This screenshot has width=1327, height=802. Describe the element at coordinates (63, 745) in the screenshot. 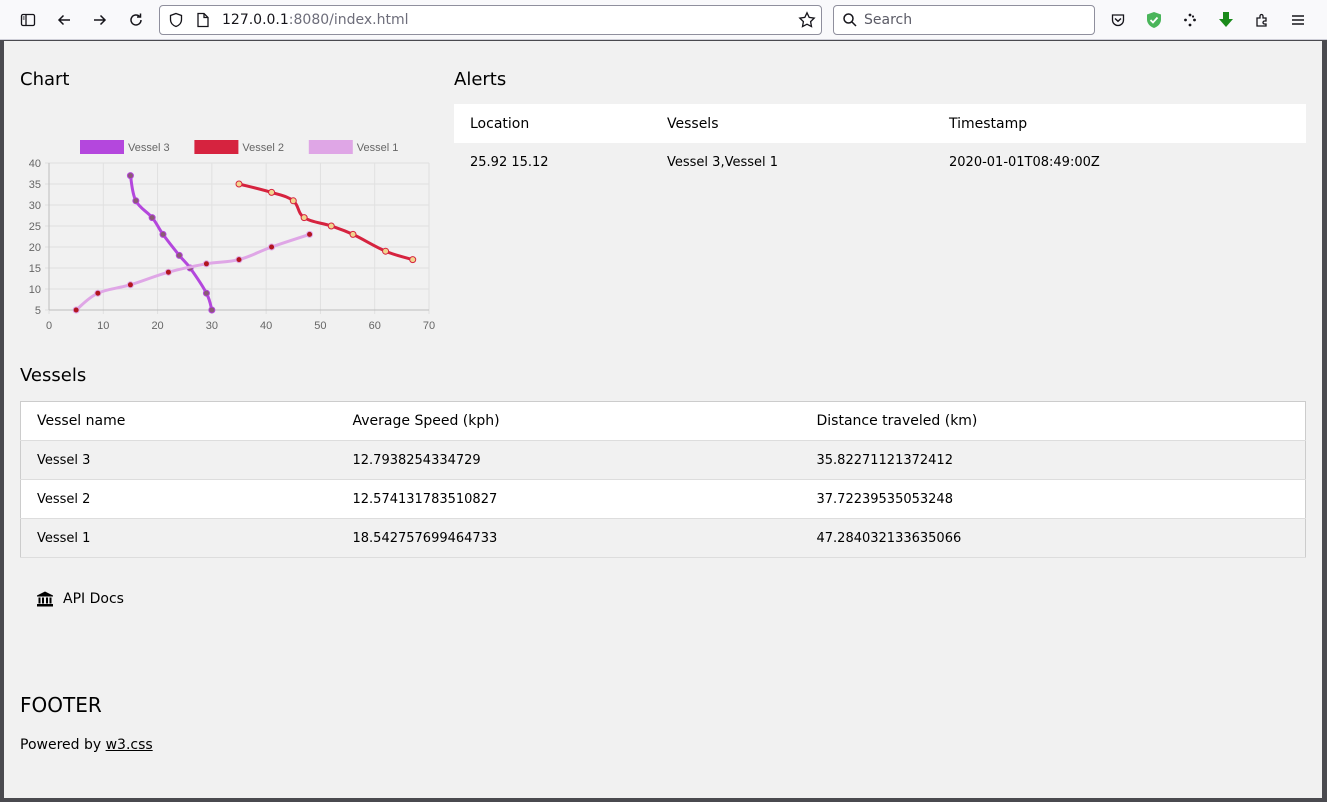

I see `powered-by-text: Powered by` at that location.